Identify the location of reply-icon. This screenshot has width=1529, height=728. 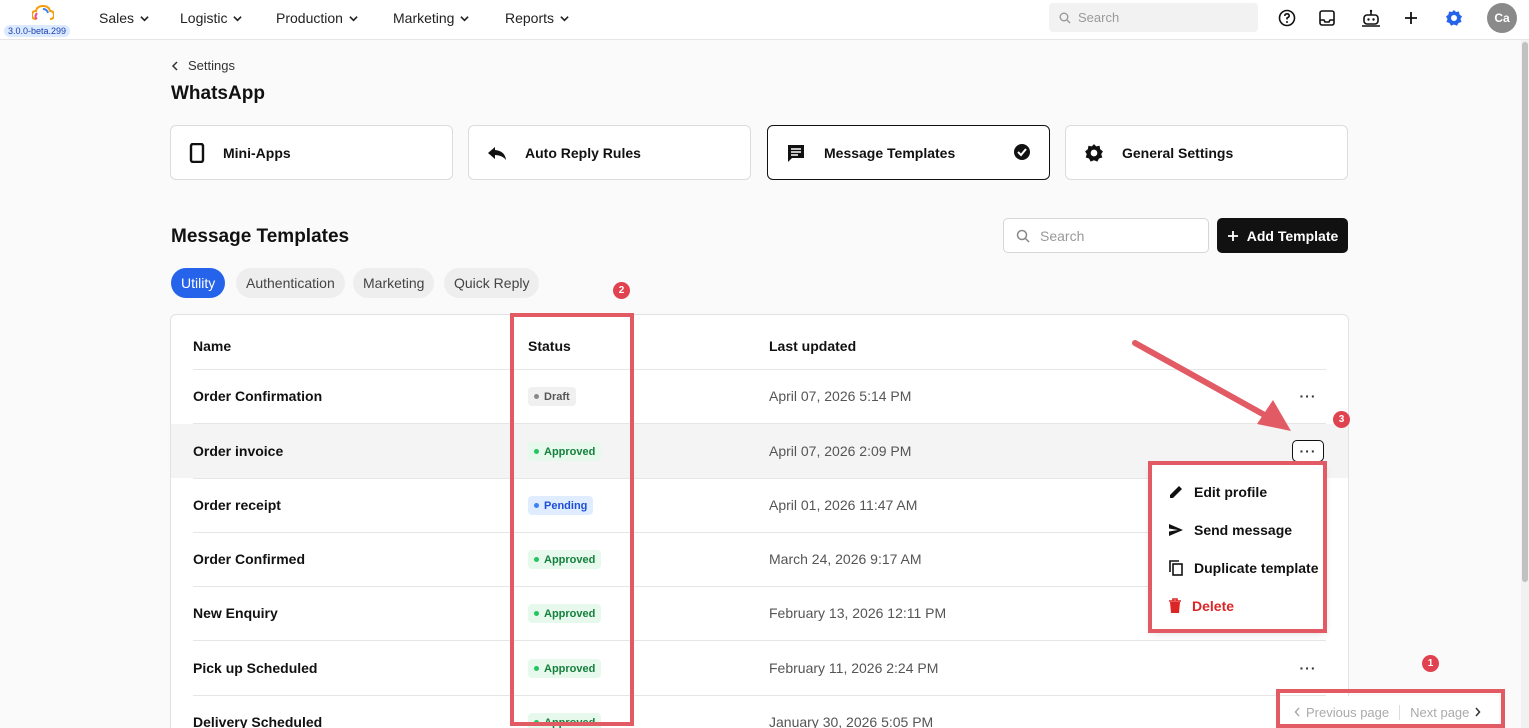
(497, 153).